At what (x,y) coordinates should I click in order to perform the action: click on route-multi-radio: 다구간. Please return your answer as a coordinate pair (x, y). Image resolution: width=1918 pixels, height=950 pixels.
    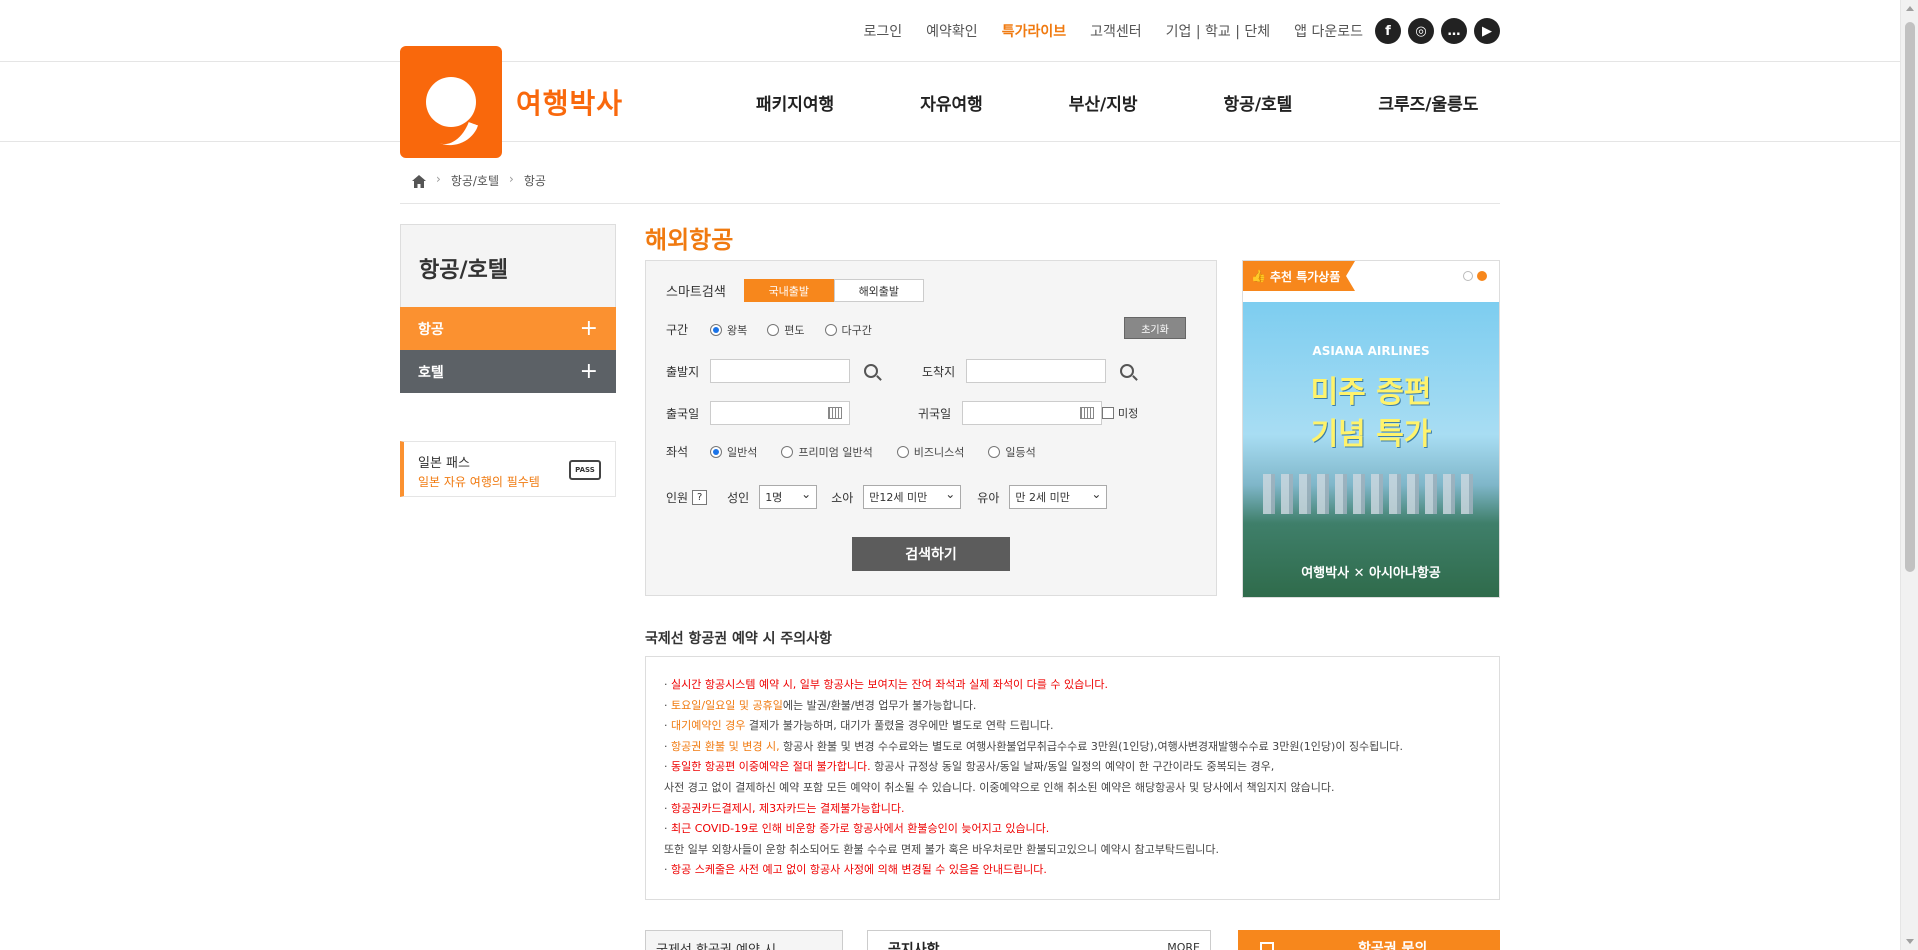
    Looking at the image, I should click on (848, 330).